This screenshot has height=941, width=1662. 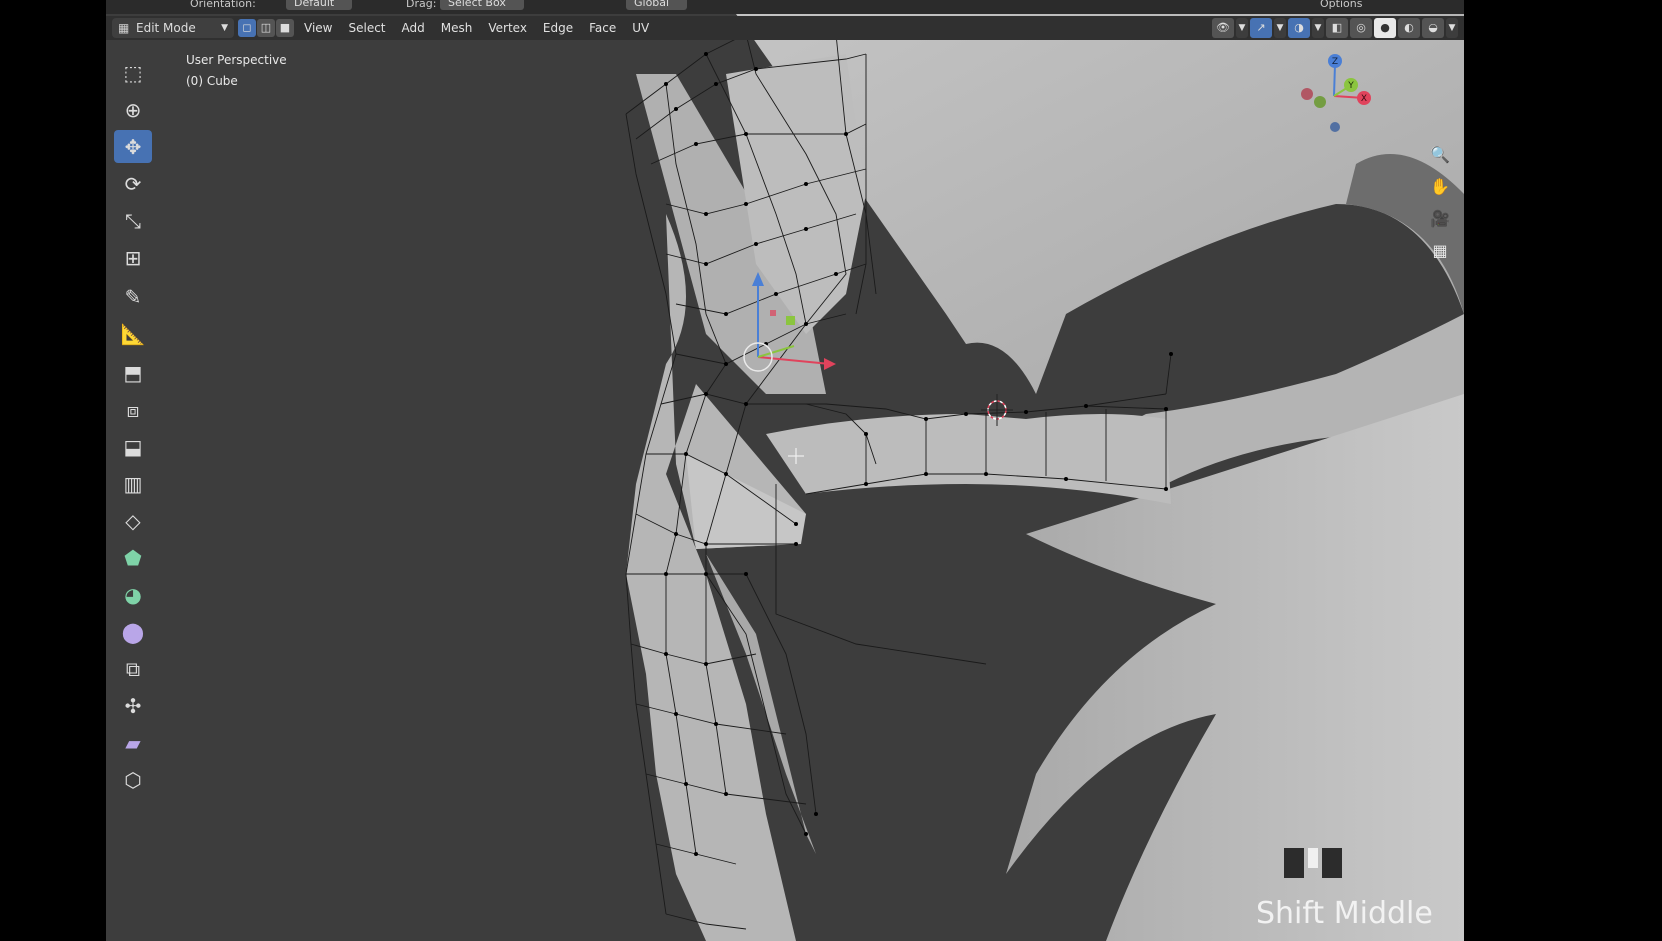 I want to click on annotate-tool: ✎, so click(x=133, y=296).